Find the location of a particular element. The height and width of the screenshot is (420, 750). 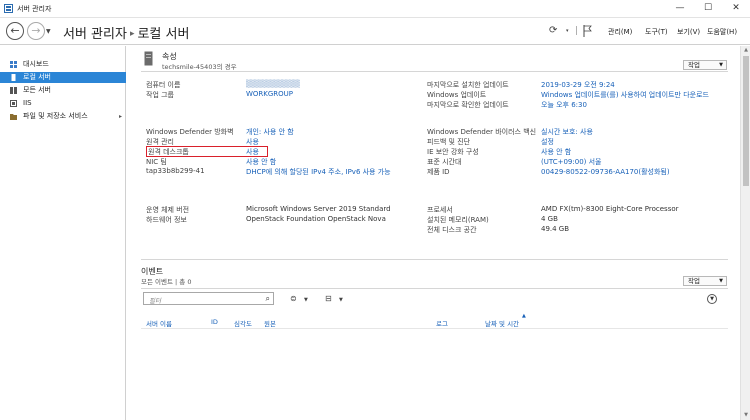

file-storage-icon is located at coordinates (13, 117).